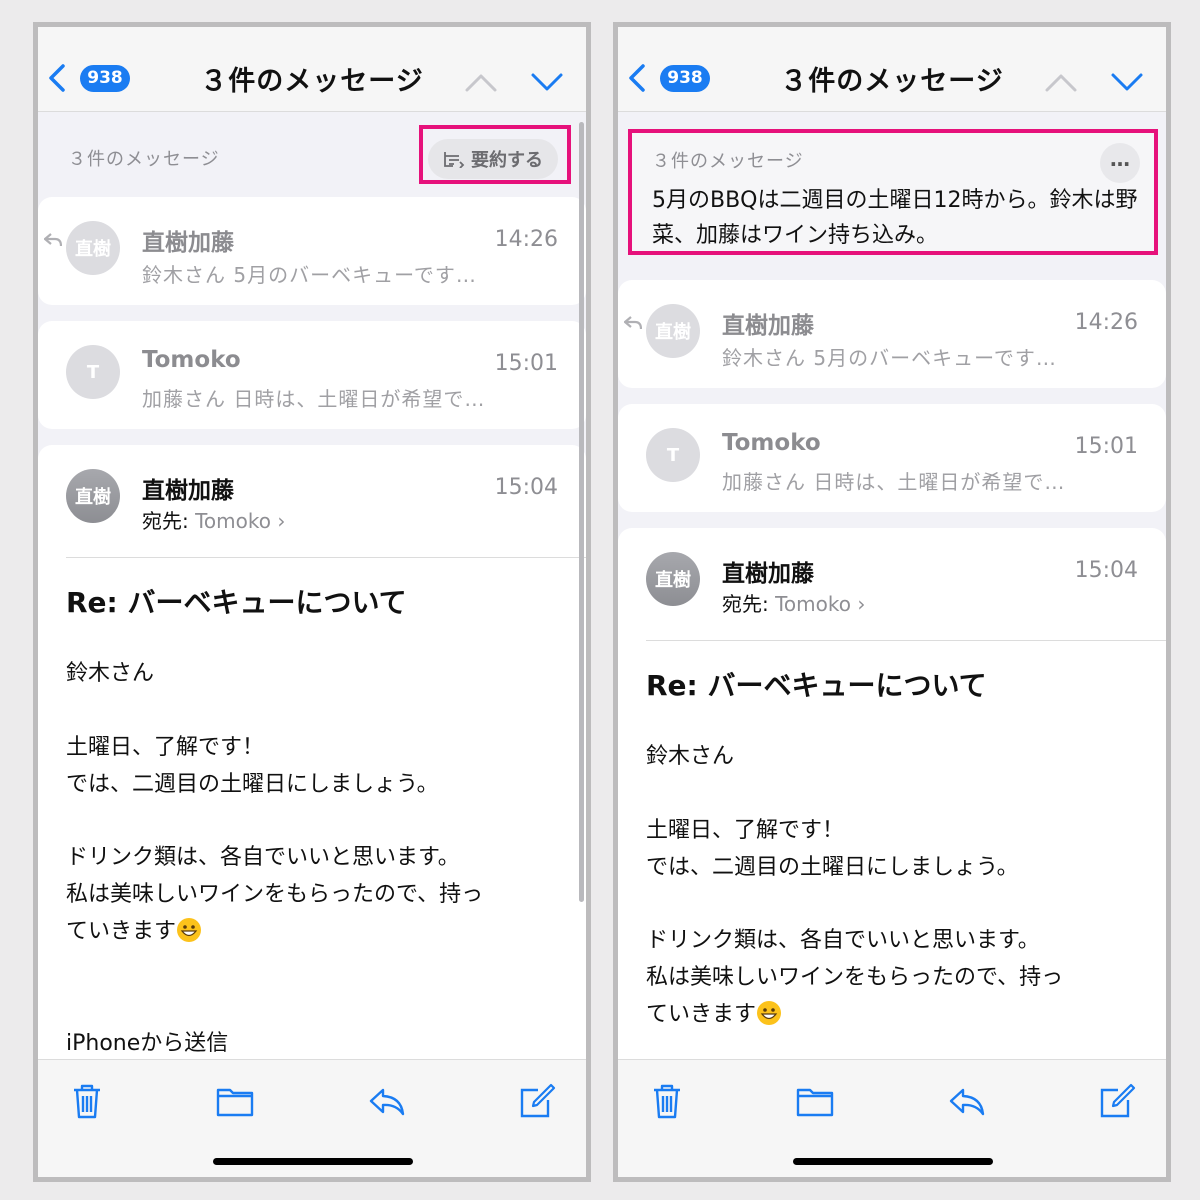 Image resolution: width=1200 pixels, height=1200 pixels. I want to click on scroll-indicator, so click(581, 512).